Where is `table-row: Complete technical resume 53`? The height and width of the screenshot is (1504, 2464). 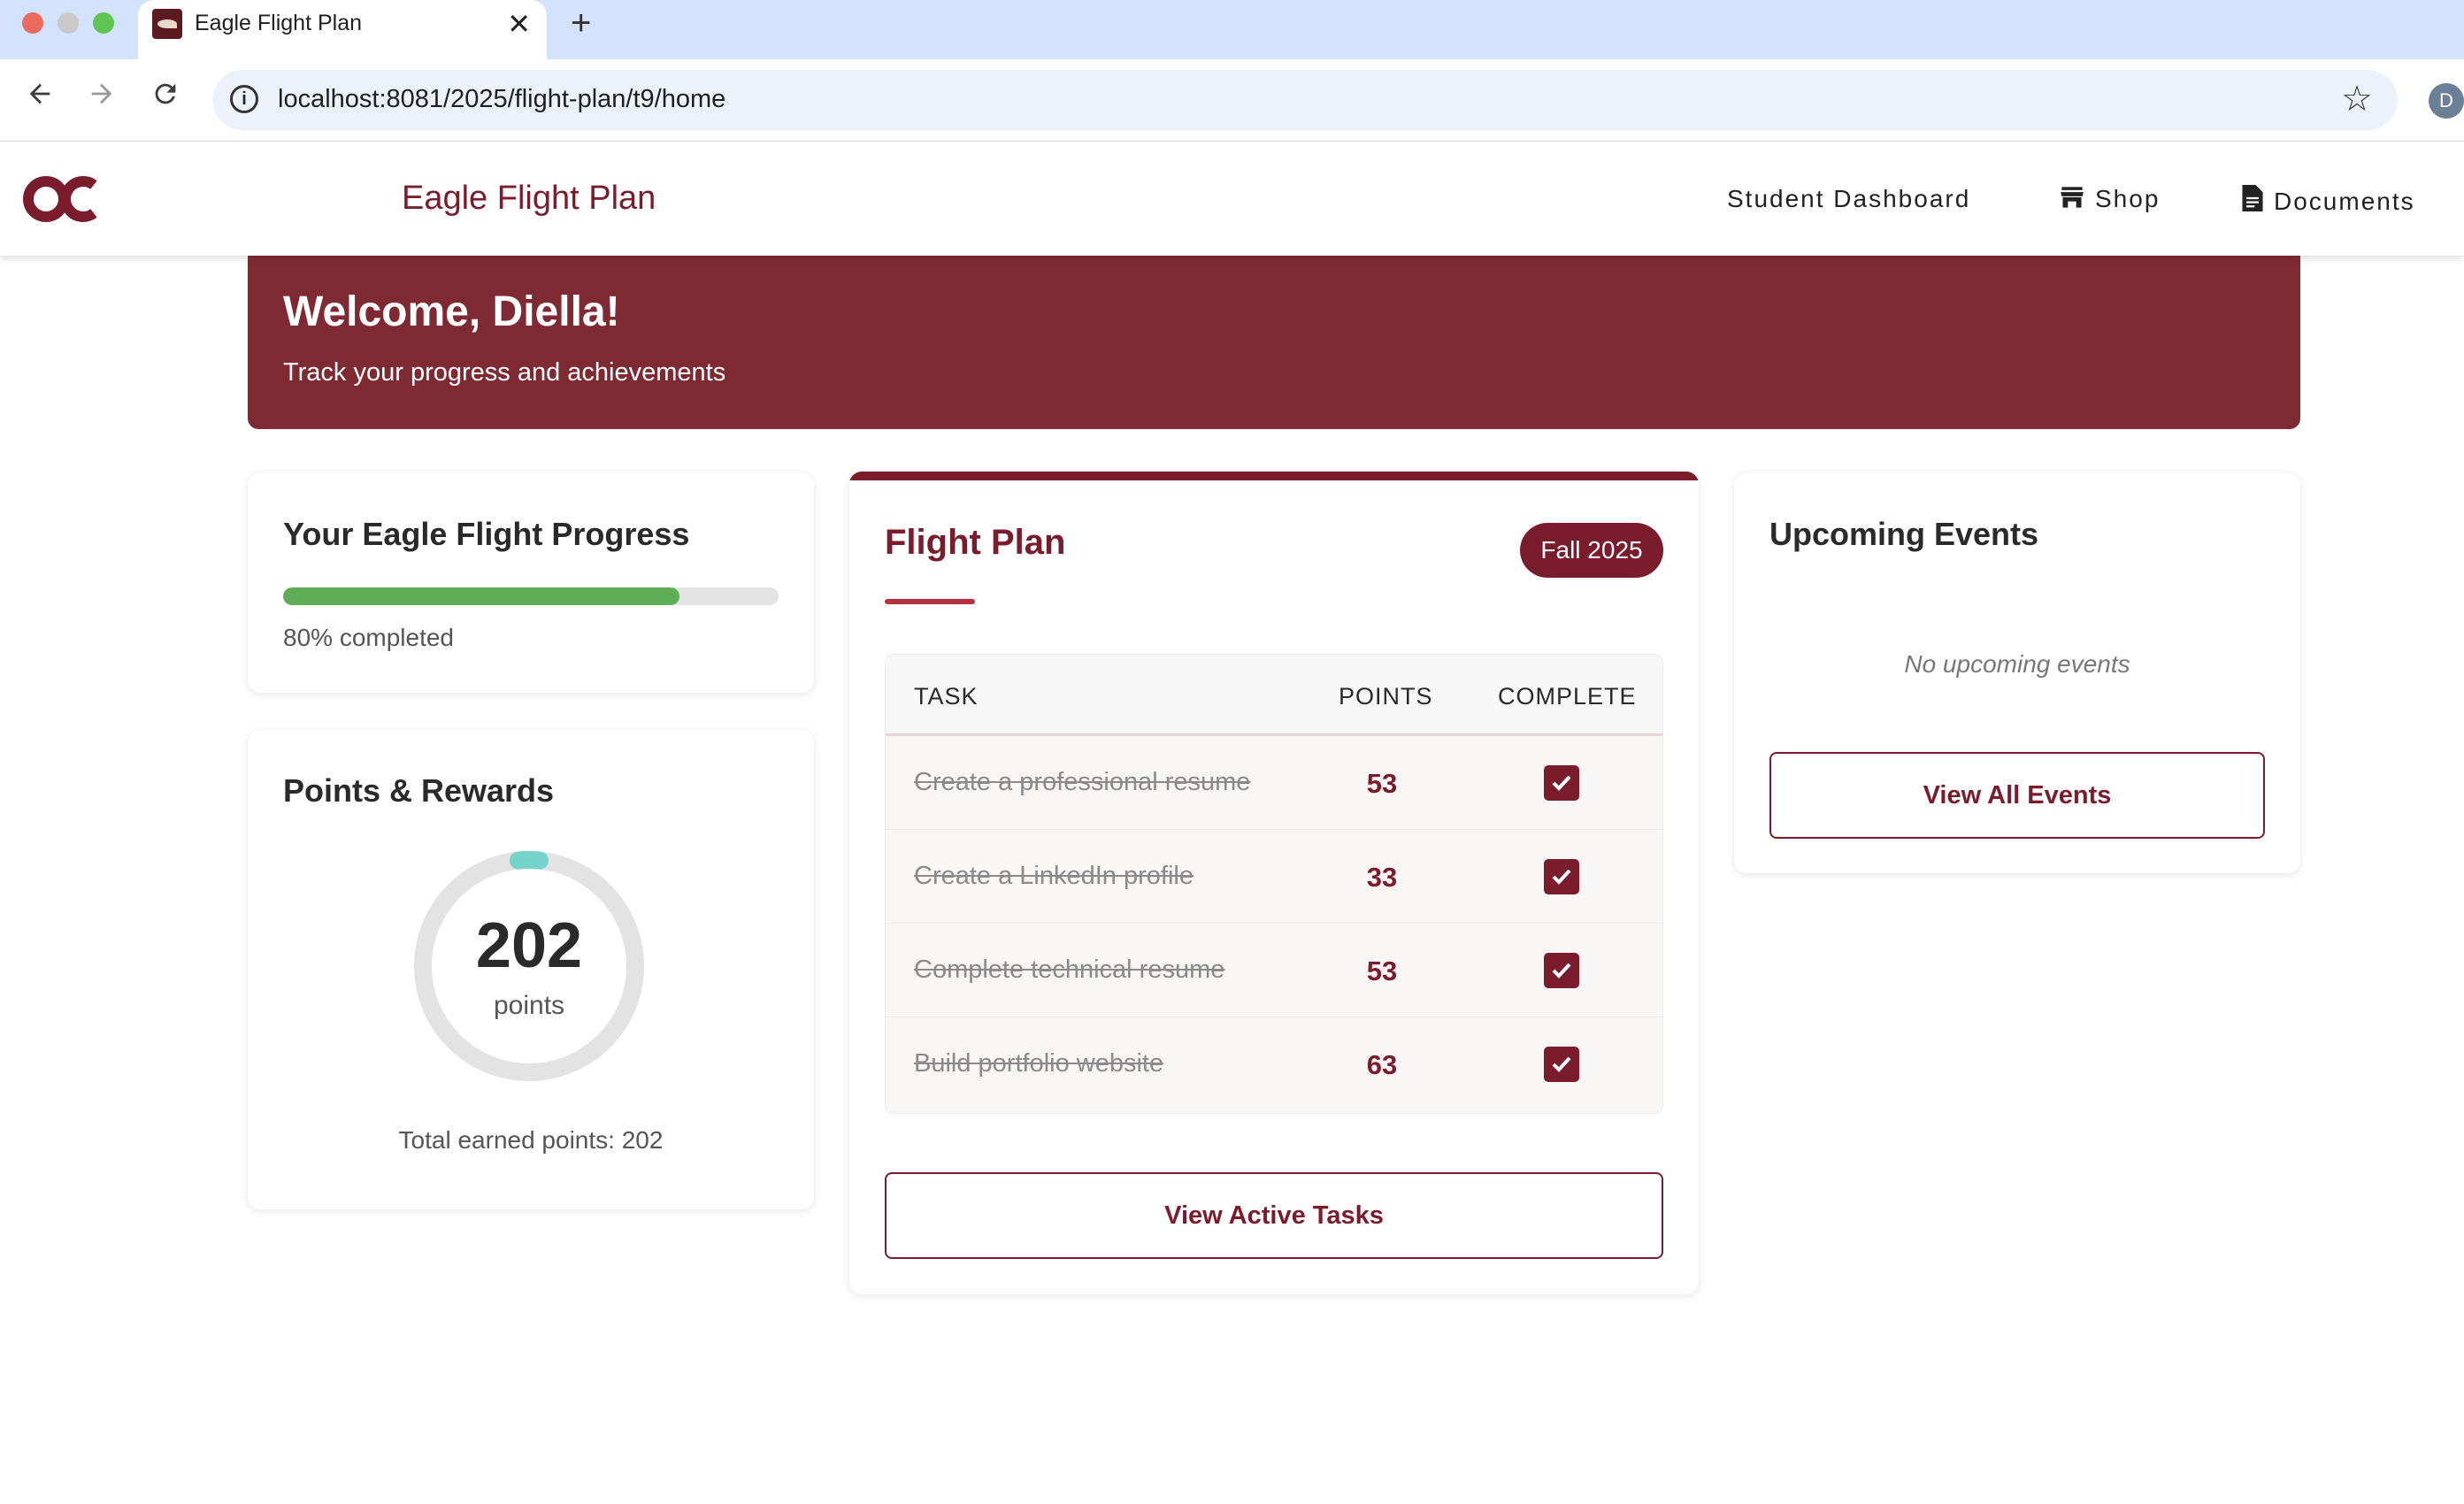 table-row: Complete technical resume 53 is located at coordinates (1274, 970).